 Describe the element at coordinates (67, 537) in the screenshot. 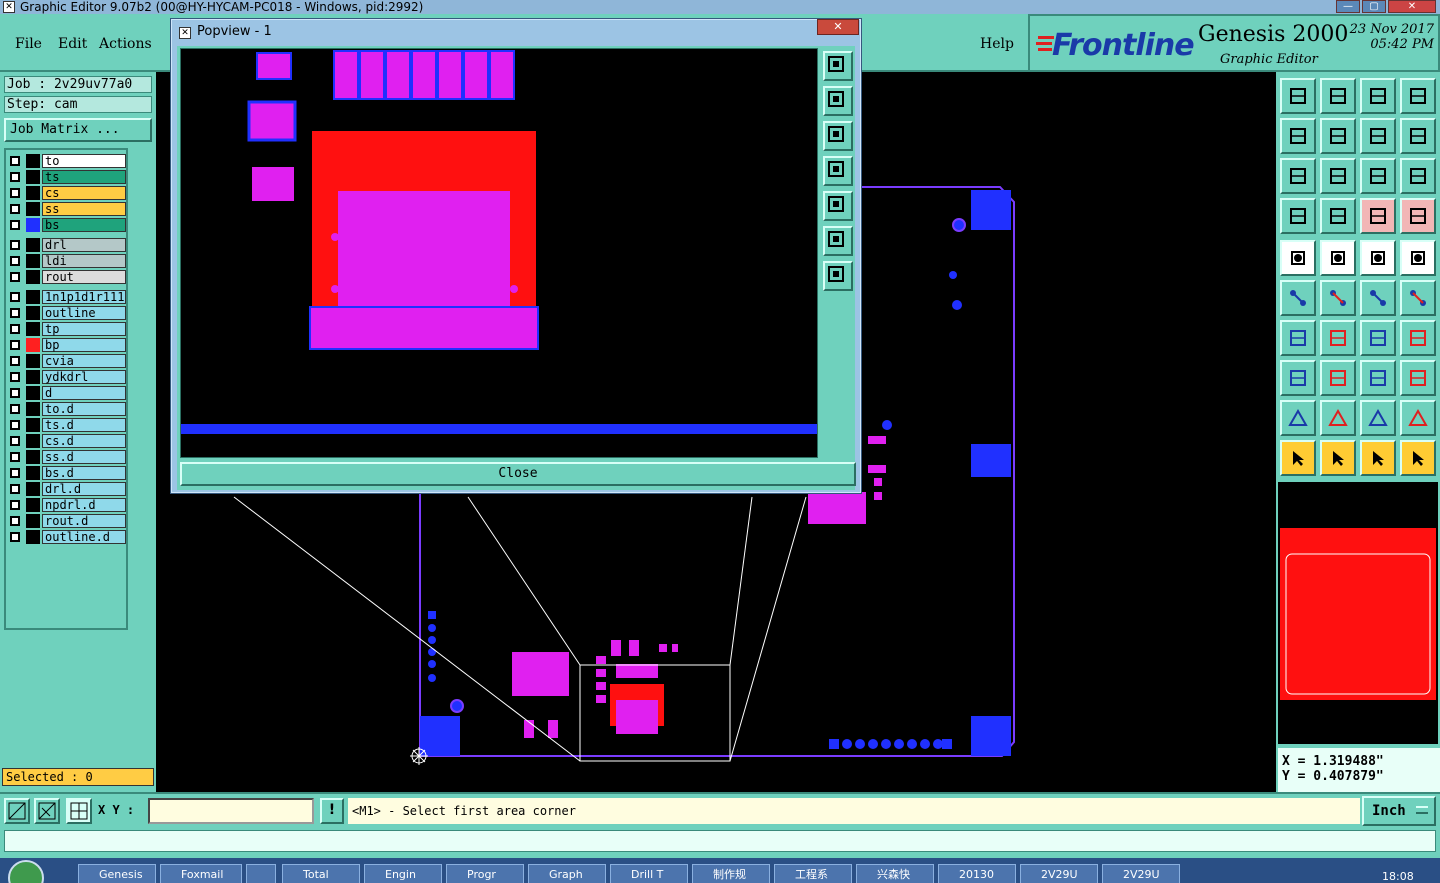

I see `layer-row-outline.d: outline.d` at that location.